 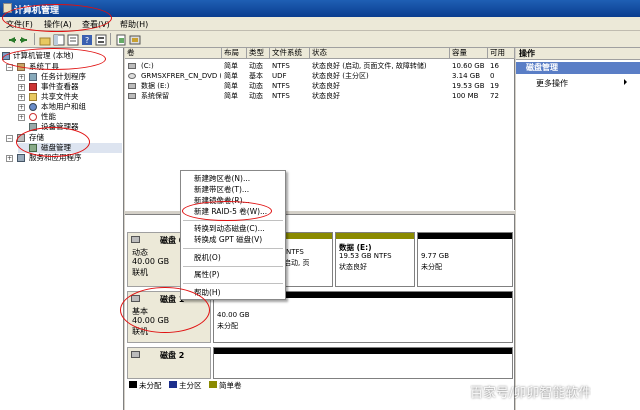 What do you see at coordinates (231, 66) in the screenshot?
I see `cell-layout: 简单` at bounding box center [231, 66].